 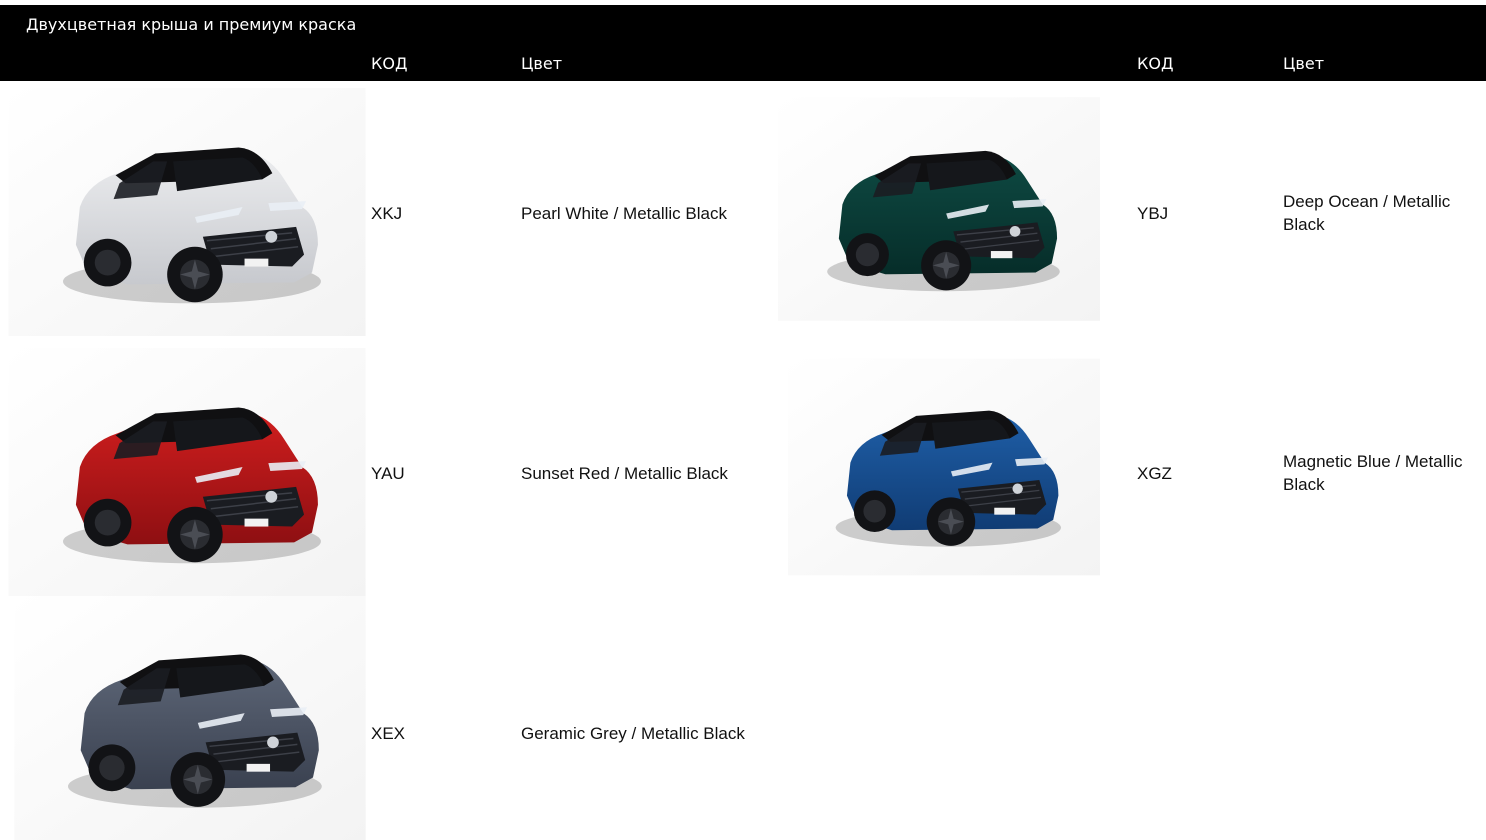 What do you see at coordinates (633, 733) in the screenshot?
I see `paint-color-name: Geramic Grey / Metallic Black` at bounding box center [633, 733].